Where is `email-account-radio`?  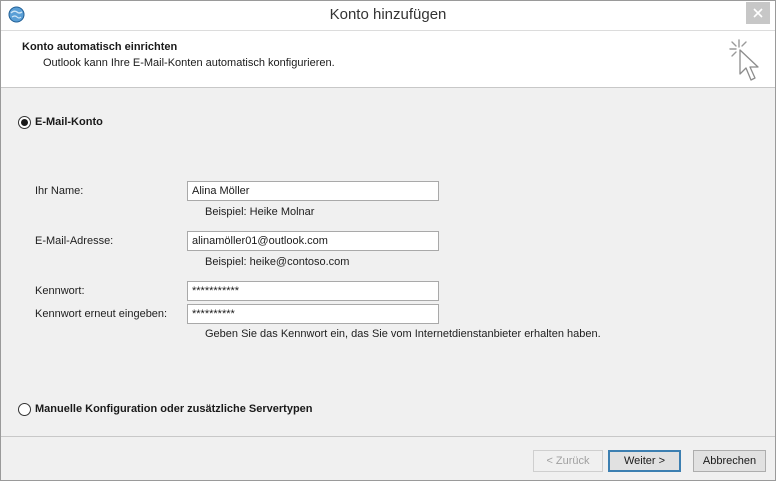 email-account-radio is located at coordinates (24, 122).